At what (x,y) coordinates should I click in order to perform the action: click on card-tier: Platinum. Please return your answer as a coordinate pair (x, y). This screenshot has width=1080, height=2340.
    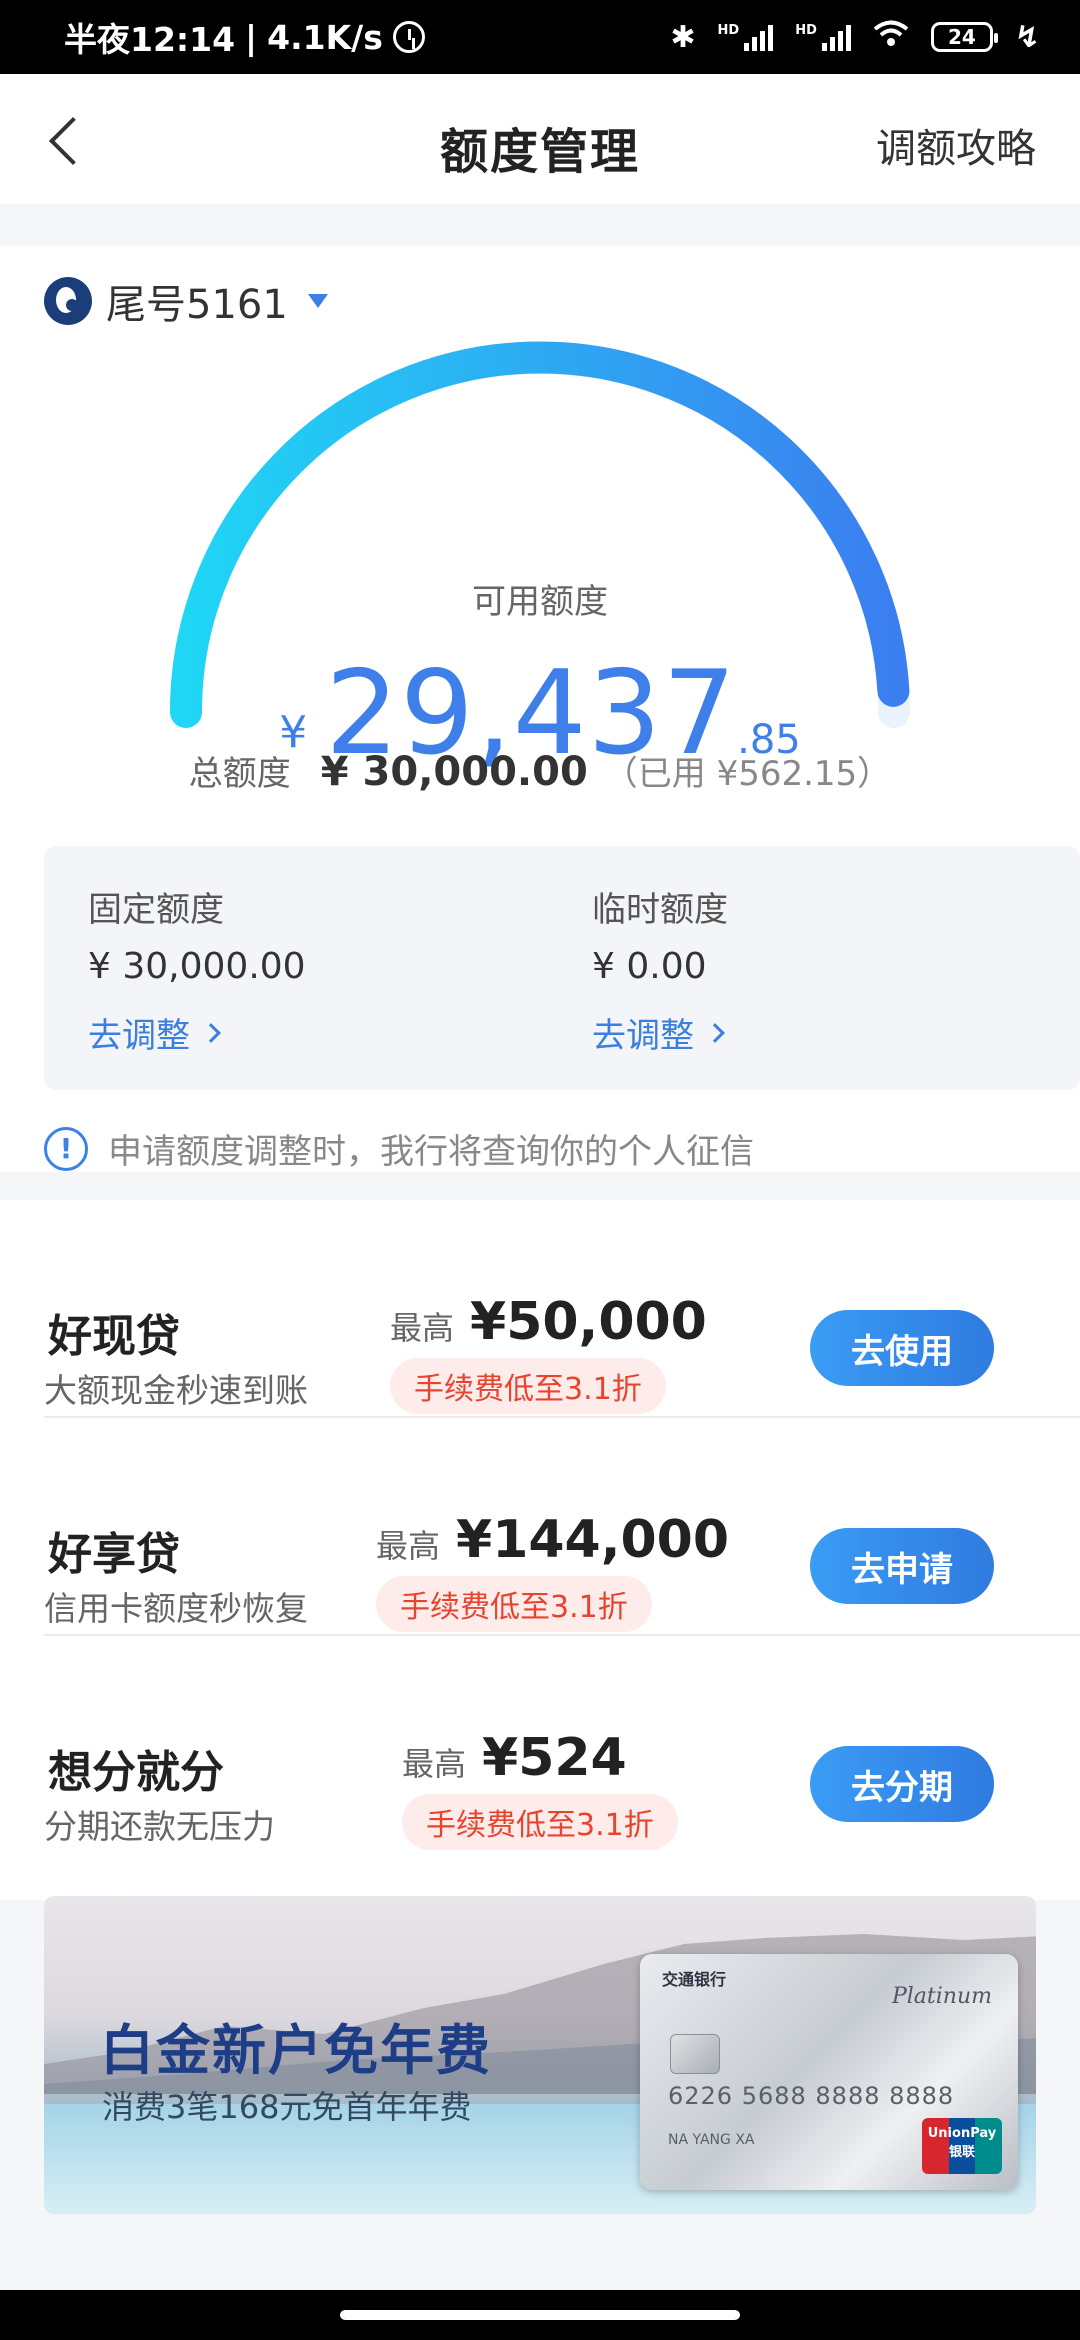
    Looking at the image, I should click on (941, 1996).